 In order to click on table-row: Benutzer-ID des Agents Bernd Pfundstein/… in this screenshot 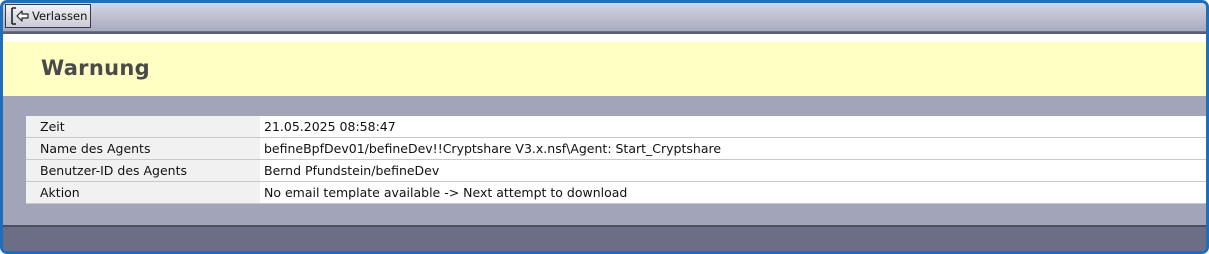, I will do `click(616, 170)`.